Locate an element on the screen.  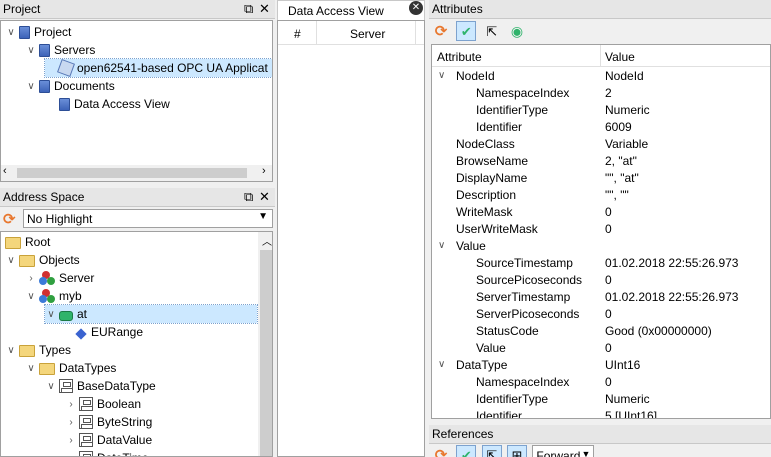
column-header-value: Value is located at coordinates (620, 57).